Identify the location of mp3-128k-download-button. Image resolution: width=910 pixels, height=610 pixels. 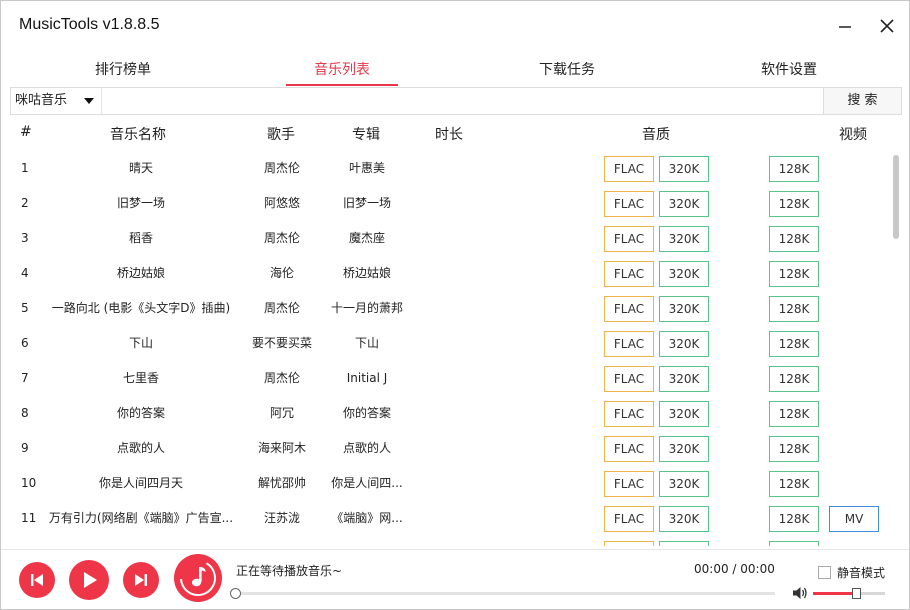
(794, 543).